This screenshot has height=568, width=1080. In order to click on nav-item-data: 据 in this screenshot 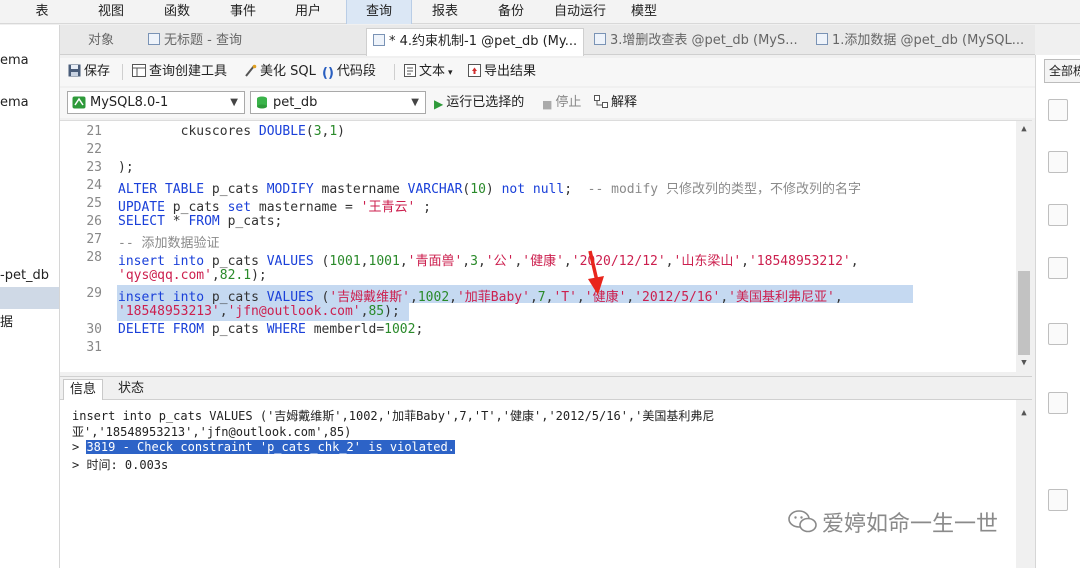, I will do `click(6, 320)`.